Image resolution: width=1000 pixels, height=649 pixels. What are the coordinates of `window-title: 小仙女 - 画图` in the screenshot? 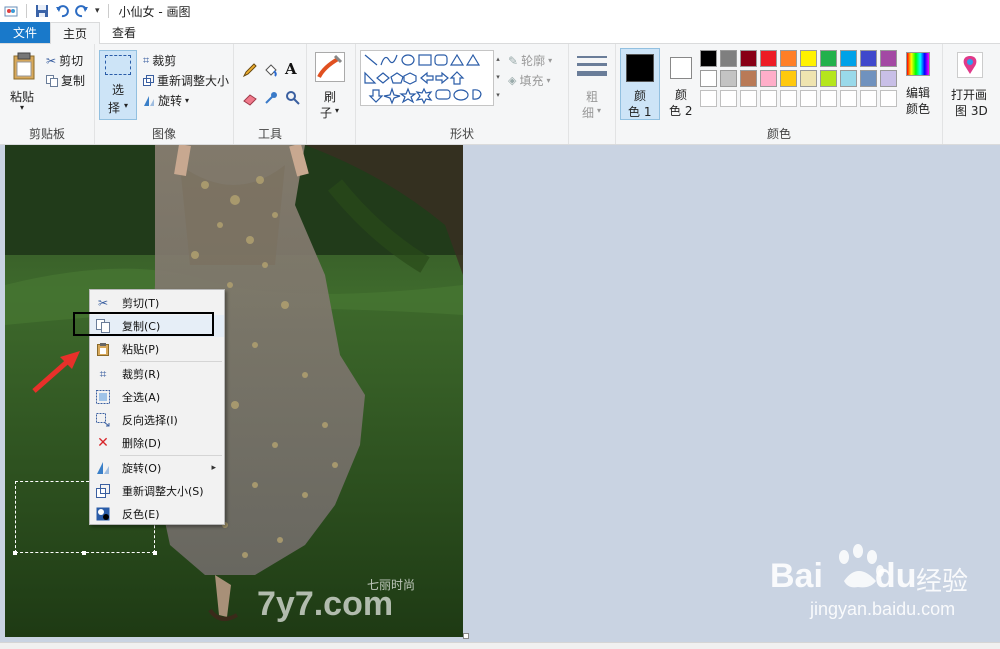 It's located at (154, 11).